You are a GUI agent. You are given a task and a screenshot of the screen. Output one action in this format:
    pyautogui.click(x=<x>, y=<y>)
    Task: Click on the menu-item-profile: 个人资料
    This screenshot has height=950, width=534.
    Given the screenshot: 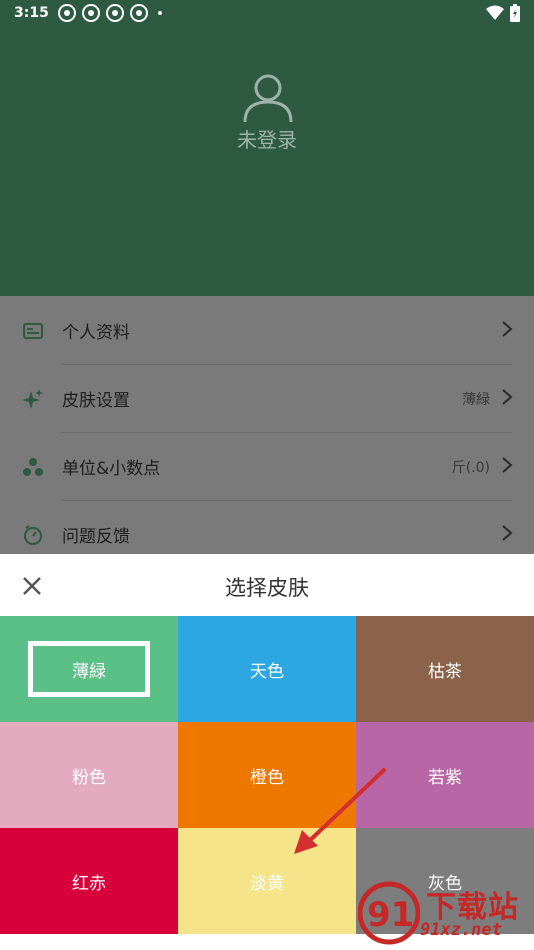 What is the action you would take?
    pyautogui.click(x=267, y=330)
    